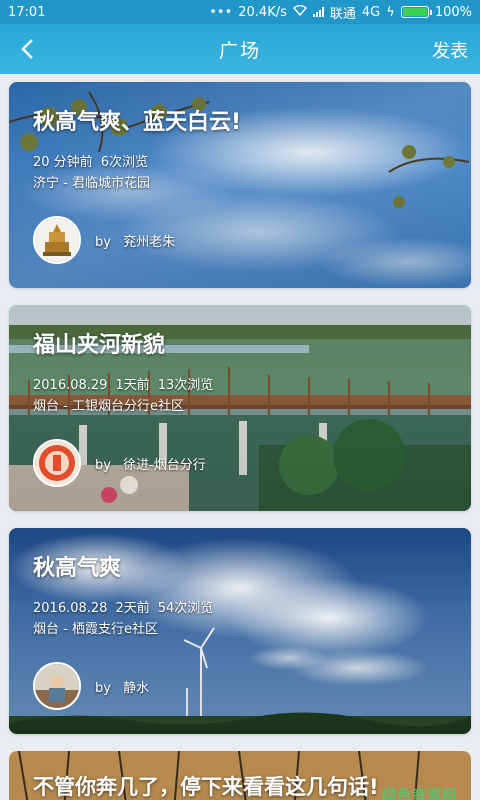 This screenshot has width=480, height=800. What do you see at coordinates (453, 12) in the screenshot?
I see `battery-level: 100%` at bounding box center [453, 12].